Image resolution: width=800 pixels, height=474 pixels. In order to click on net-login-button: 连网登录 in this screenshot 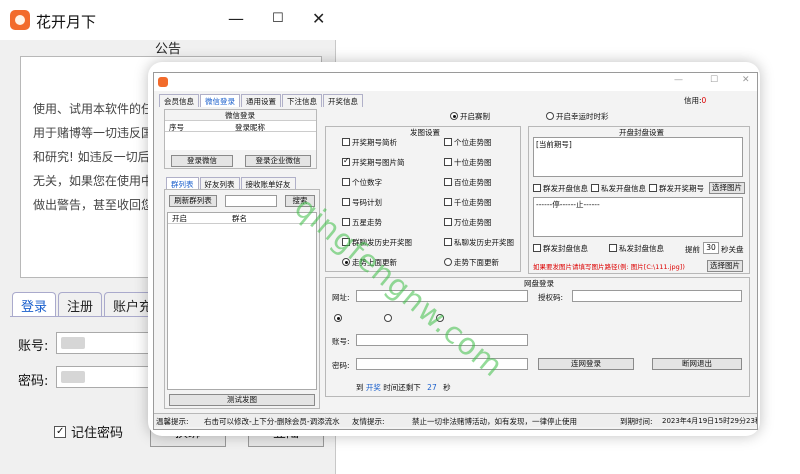, I will do `click(586, 364)`.